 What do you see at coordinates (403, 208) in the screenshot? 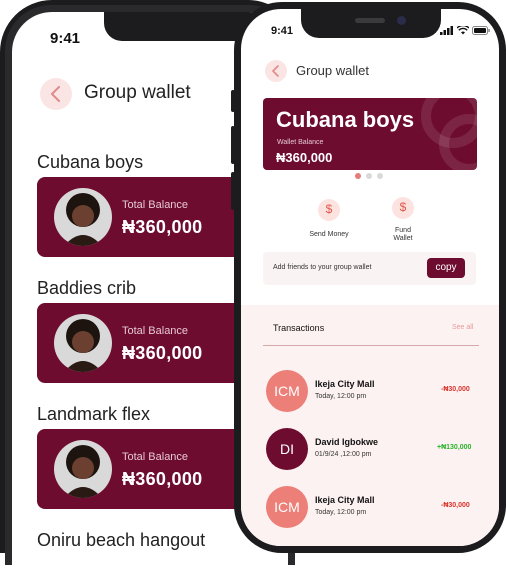
I see `fund-wallet-icon: $` at bounding box center [403, 208].